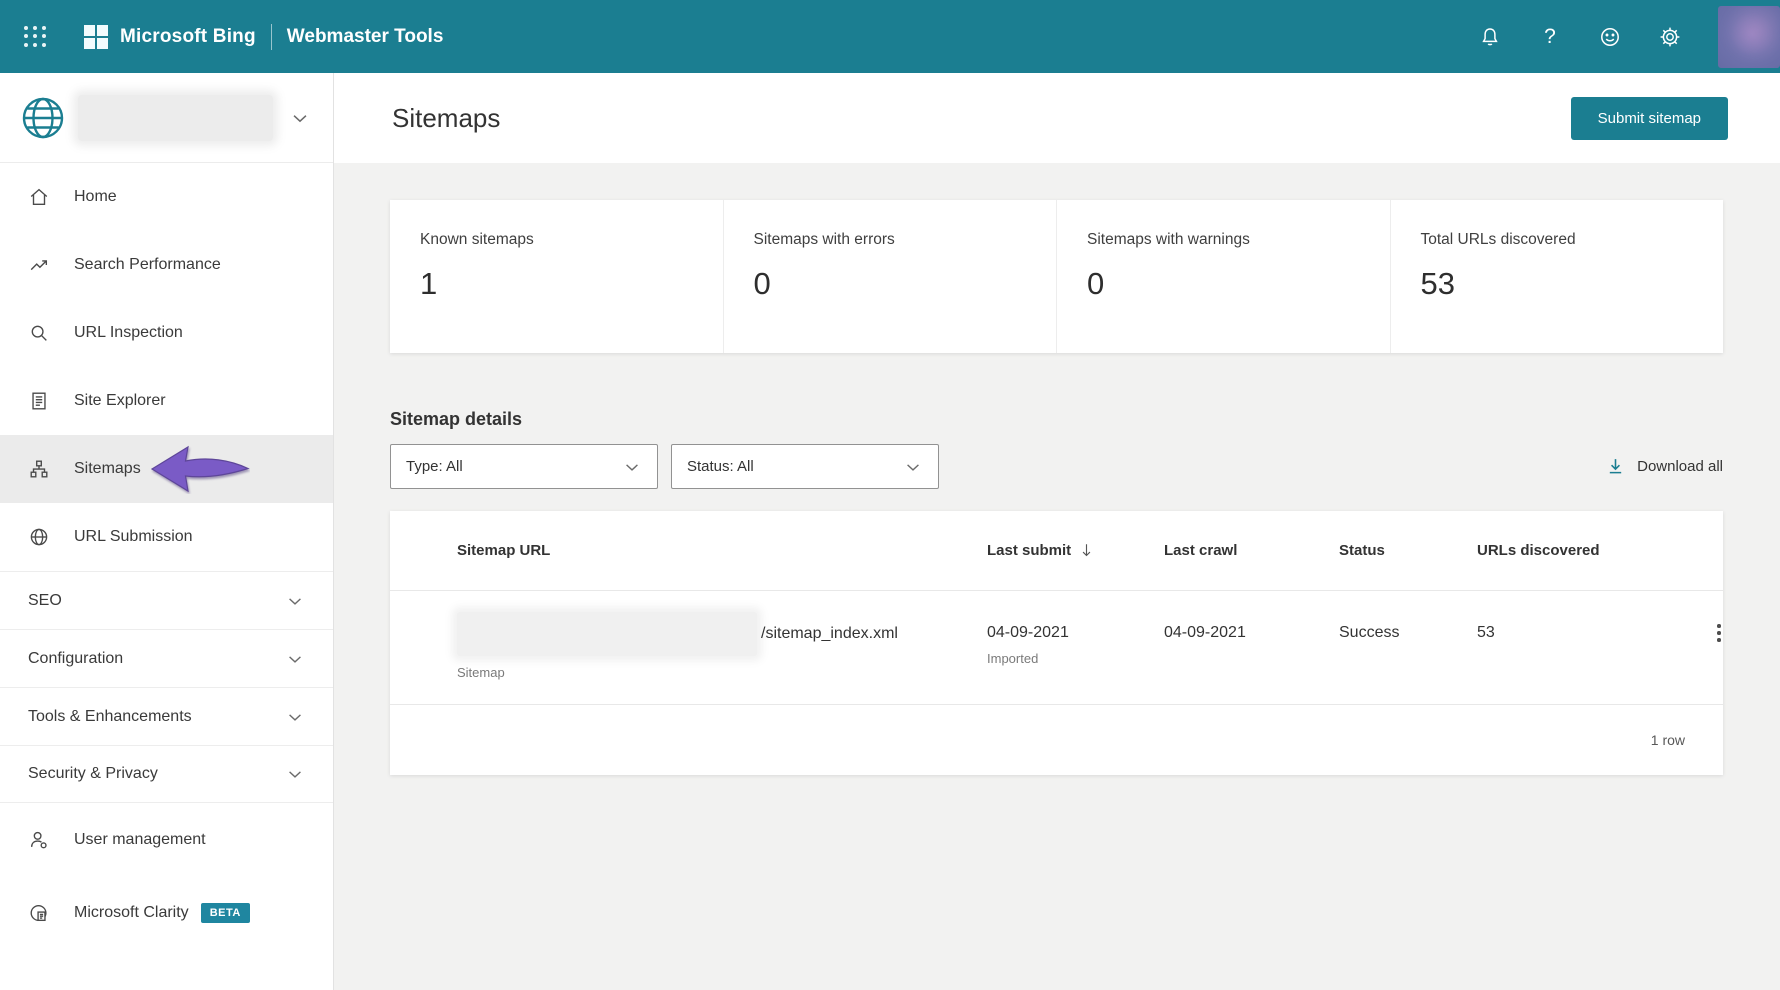 The width and height of the screenshot is (1780, 990). Describe the element at coordinates (477, 239) in the screenshot. I see `stat-label: Known sitemaps` at that location.